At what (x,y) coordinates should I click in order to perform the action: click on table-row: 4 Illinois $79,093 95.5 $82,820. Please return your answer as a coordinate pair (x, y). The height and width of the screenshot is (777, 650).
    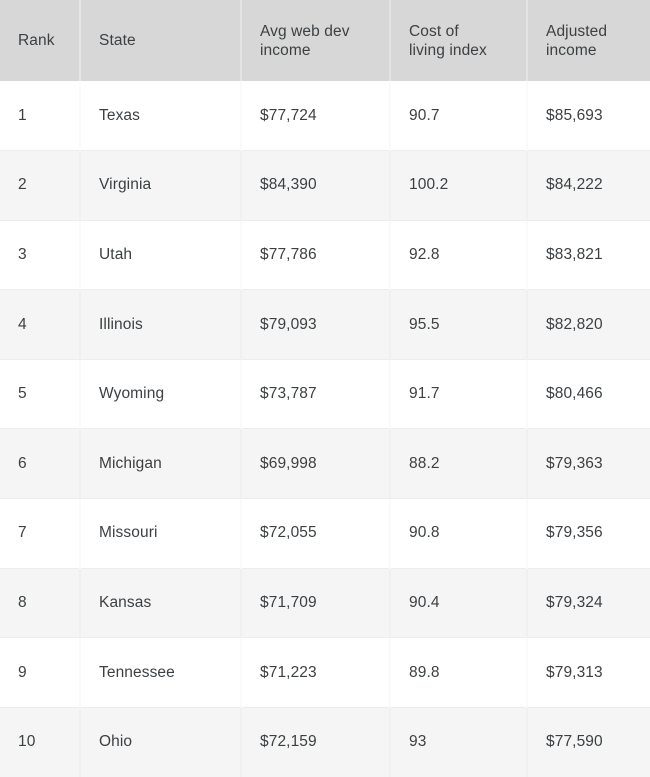
    Looking at the image, I should click on (325, 324).